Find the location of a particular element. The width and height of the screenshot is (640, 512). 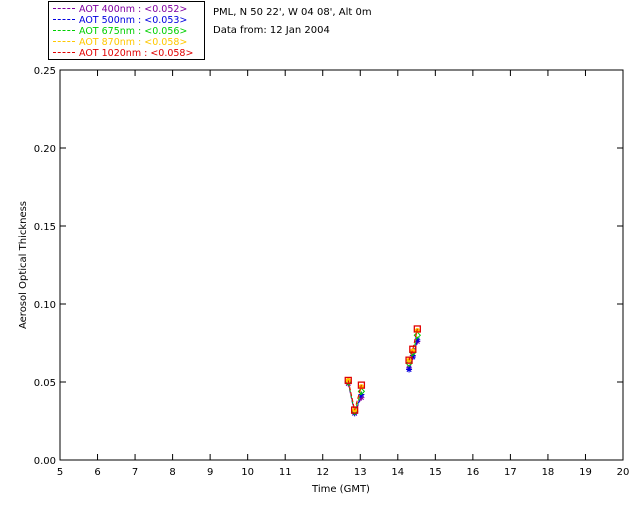

x-tick-label: 6 is located at coordinates (97, 472).